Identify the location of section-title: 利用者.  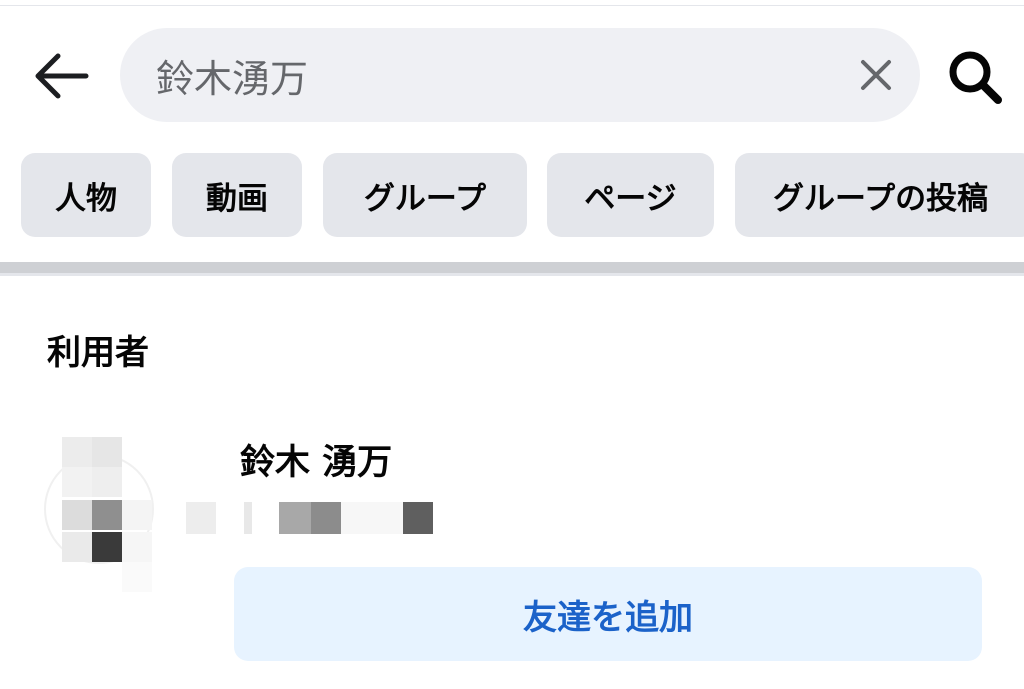
(98, 353).